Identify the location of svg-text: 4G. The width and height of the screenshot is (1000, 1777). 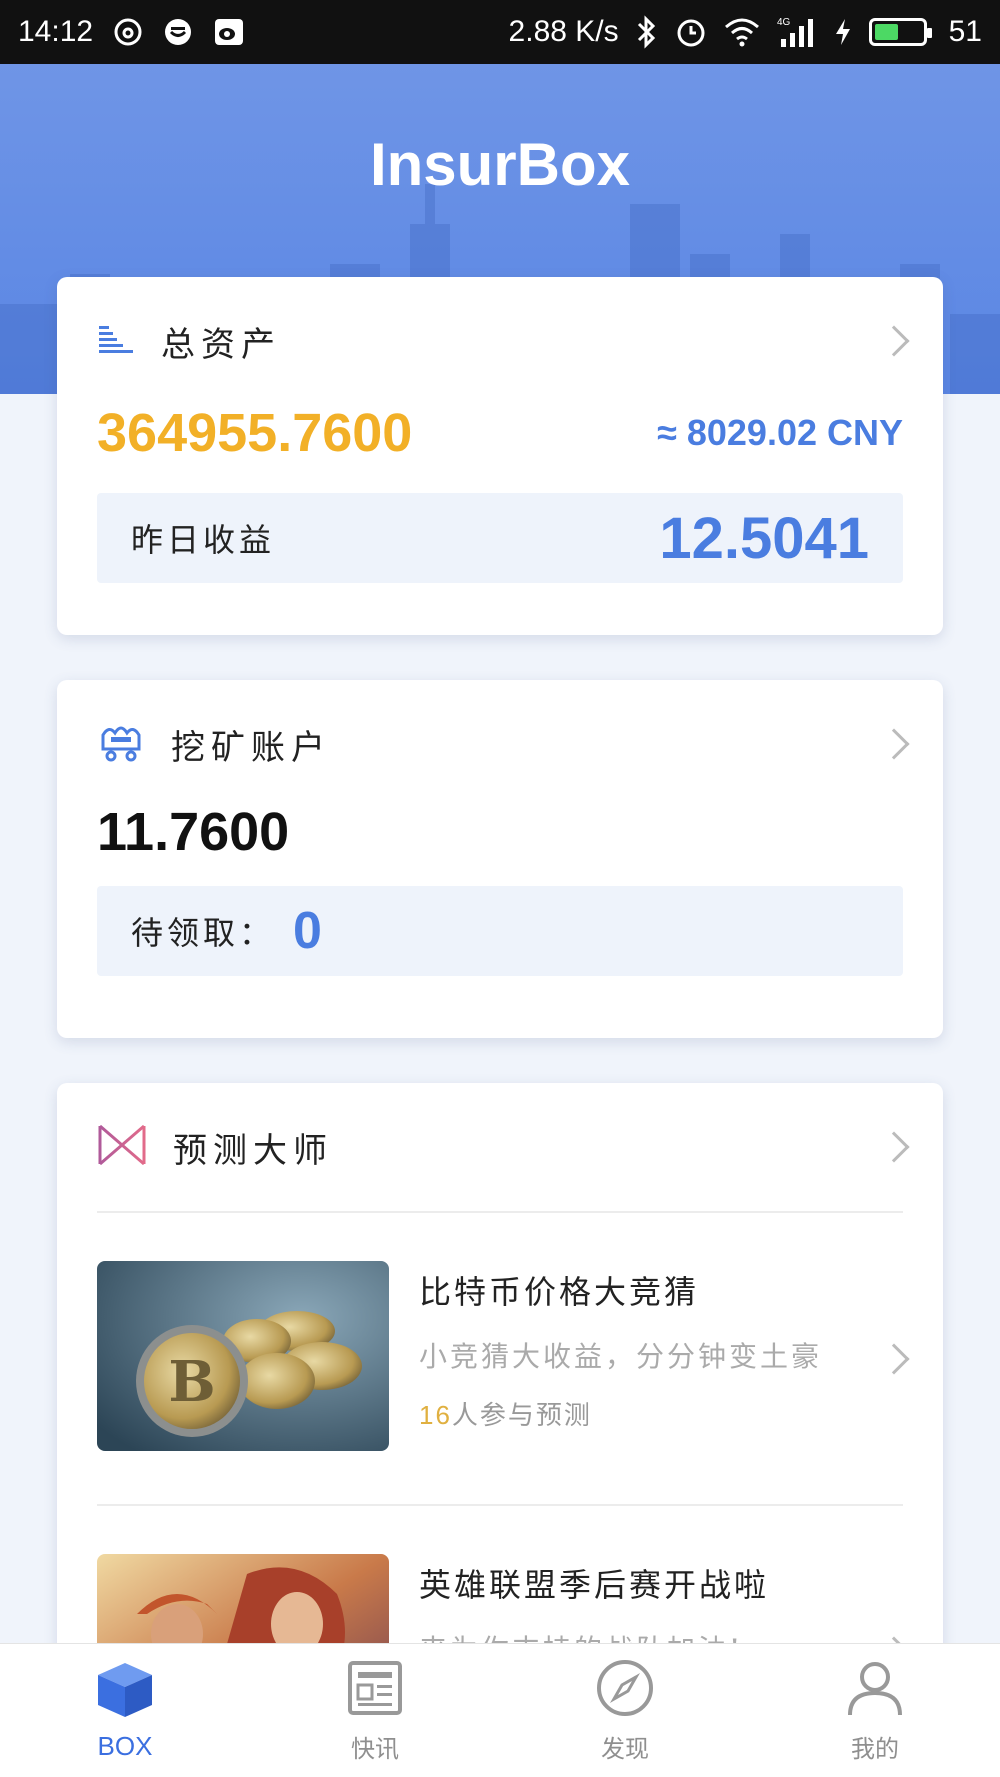
(784, 22).